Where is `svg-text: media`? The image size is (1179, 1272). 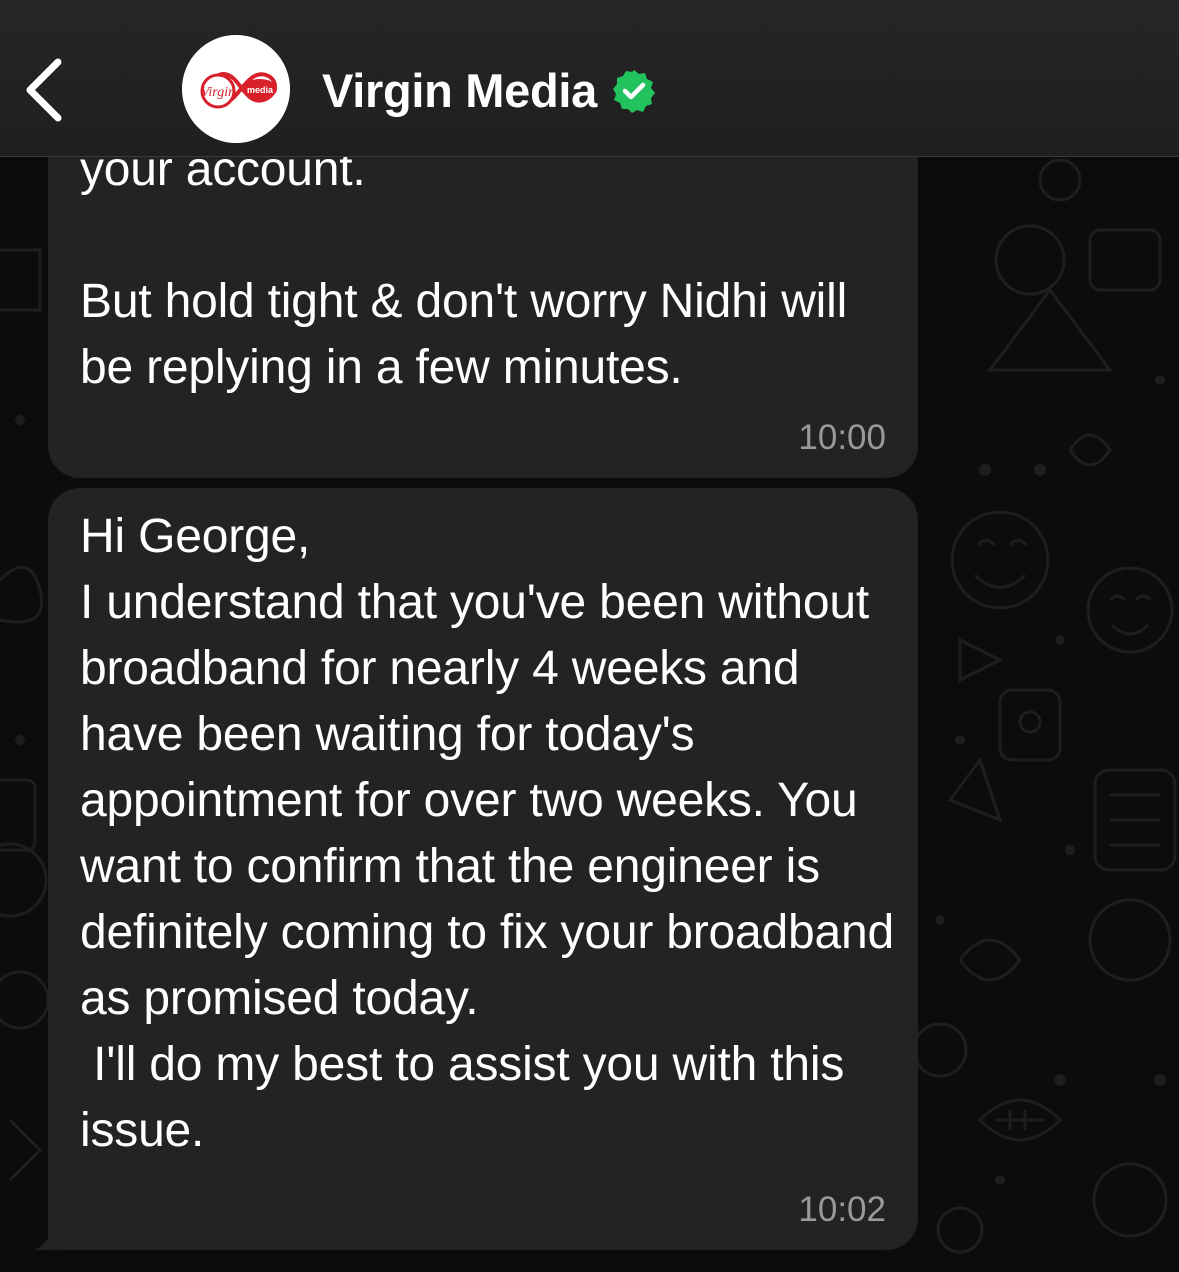
svg-text: media is located at coordinates (260, 90).